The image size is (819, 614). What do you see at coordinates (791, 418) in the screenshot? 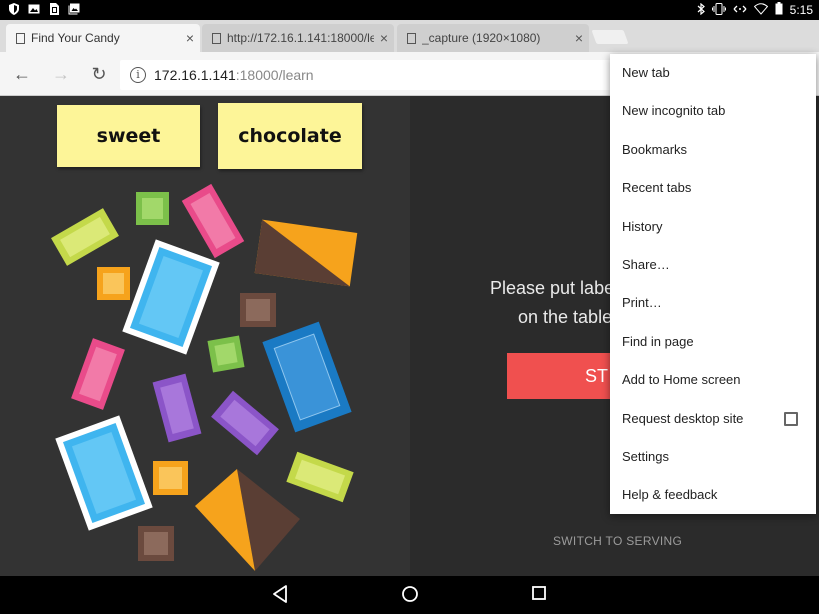
I see `desktop-site-checkbox` at bounding box center [791, 418].